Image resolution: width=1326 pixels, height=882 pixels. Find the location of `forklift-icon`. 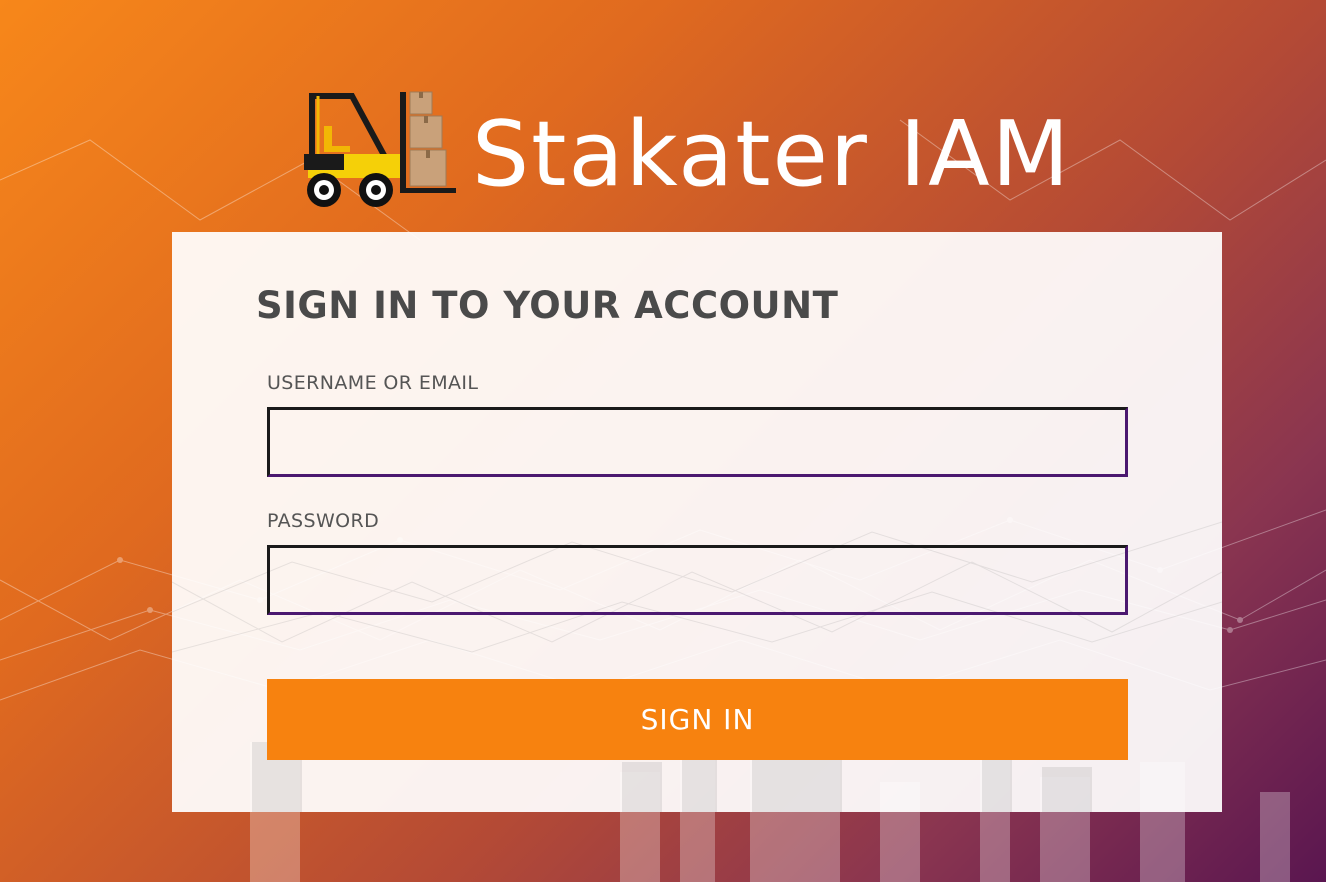

forklift-icon is located at coordinates (380, 149).